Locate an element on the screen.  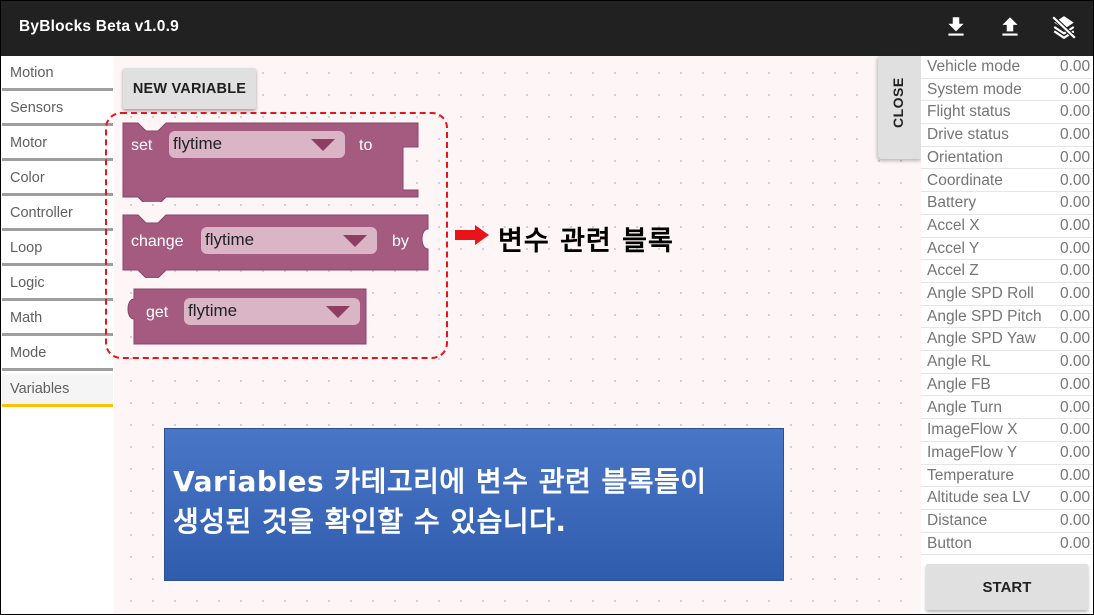
status-label: Angle Turn is located at coordinates (964, 407).